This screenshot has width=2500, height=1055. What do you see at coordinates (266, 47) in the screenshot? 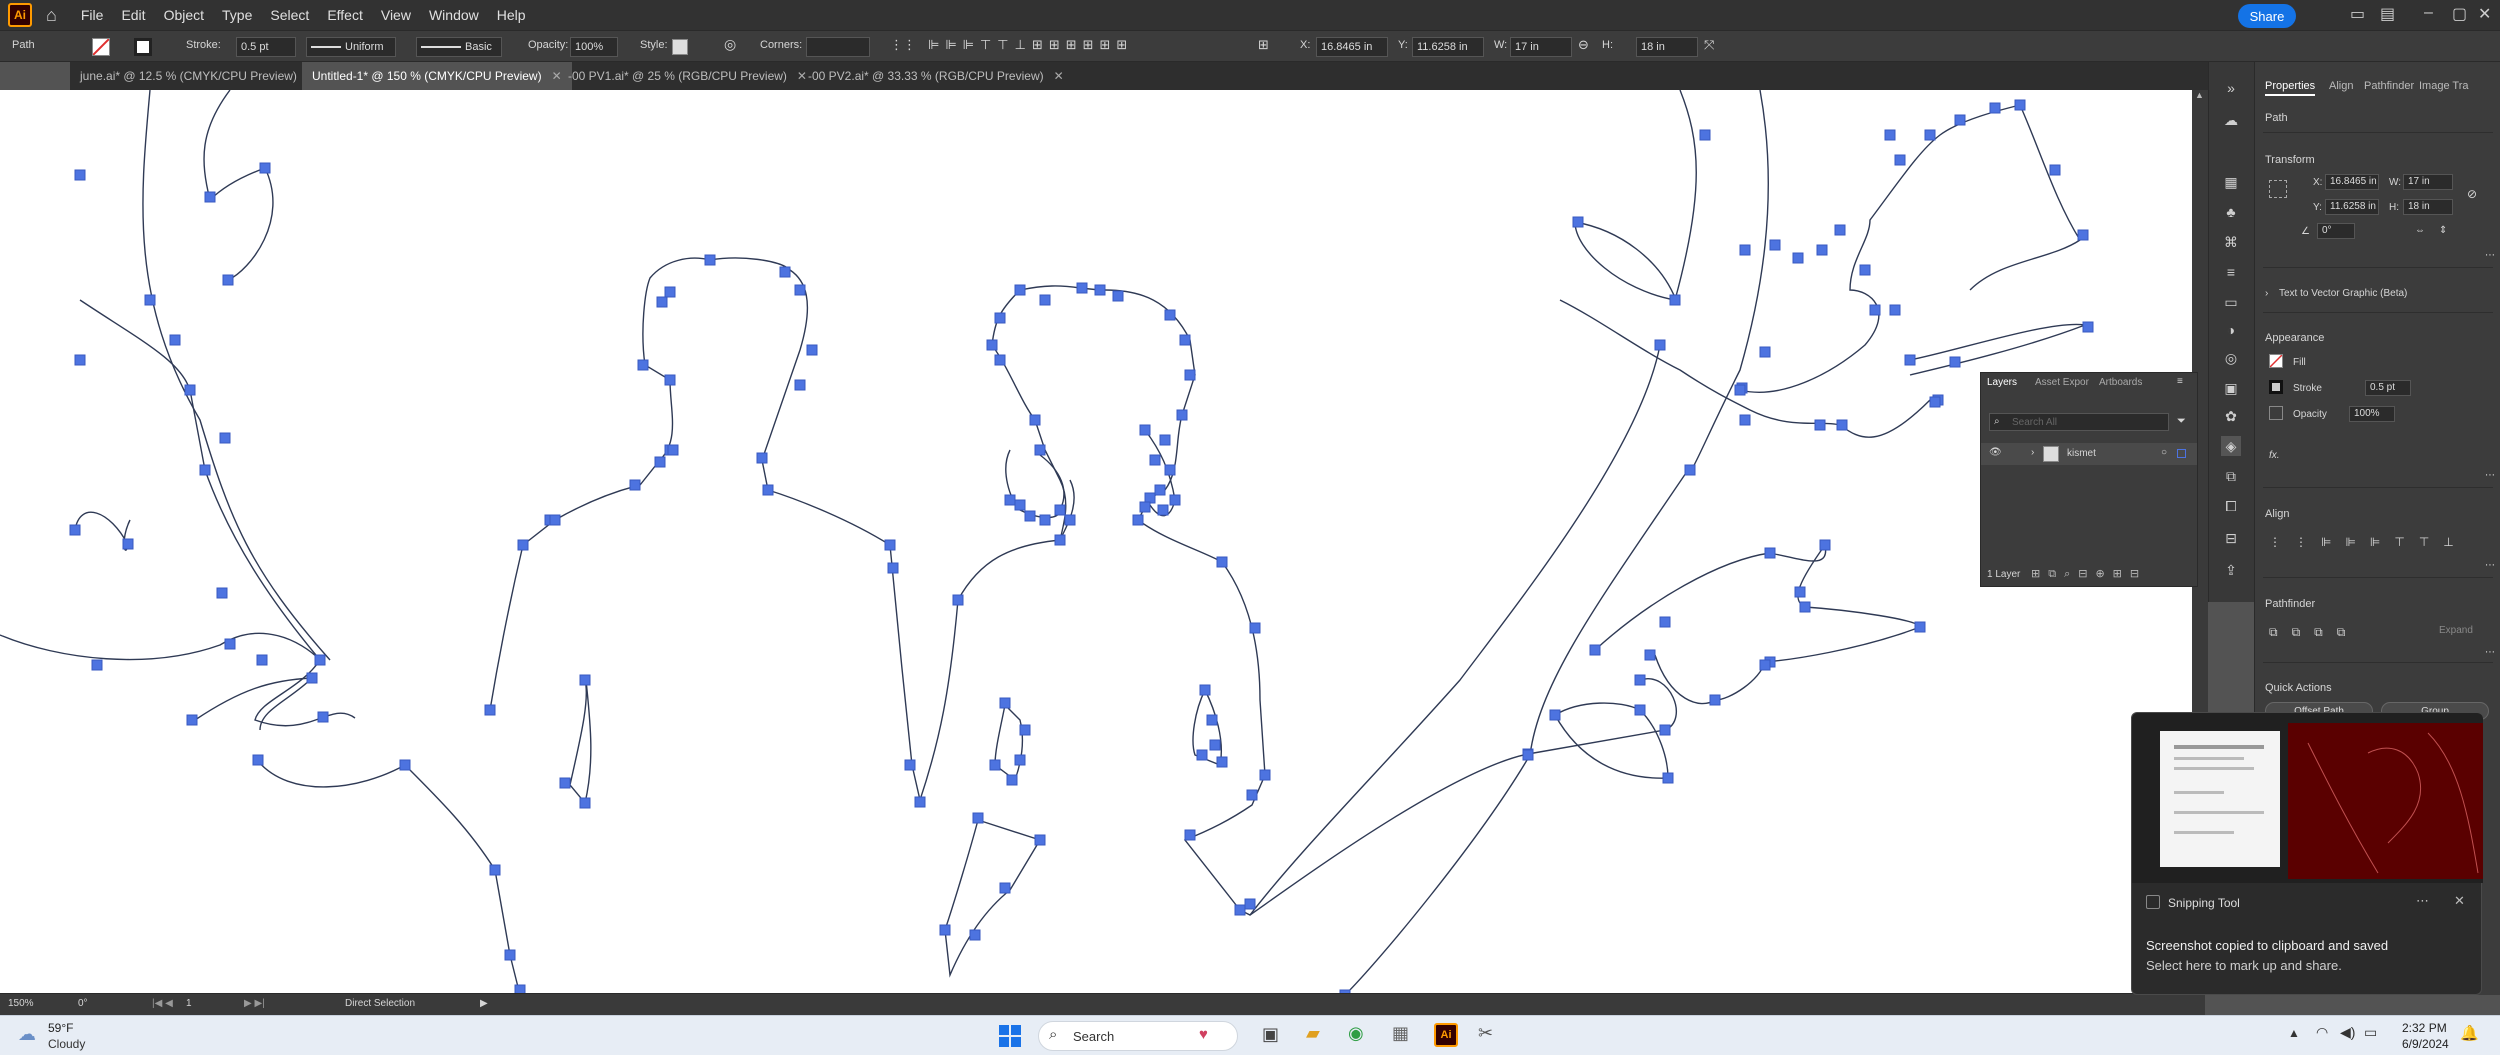
I see `stroke-weight-field: 0.5 pt` at bounding box center [266, 47].